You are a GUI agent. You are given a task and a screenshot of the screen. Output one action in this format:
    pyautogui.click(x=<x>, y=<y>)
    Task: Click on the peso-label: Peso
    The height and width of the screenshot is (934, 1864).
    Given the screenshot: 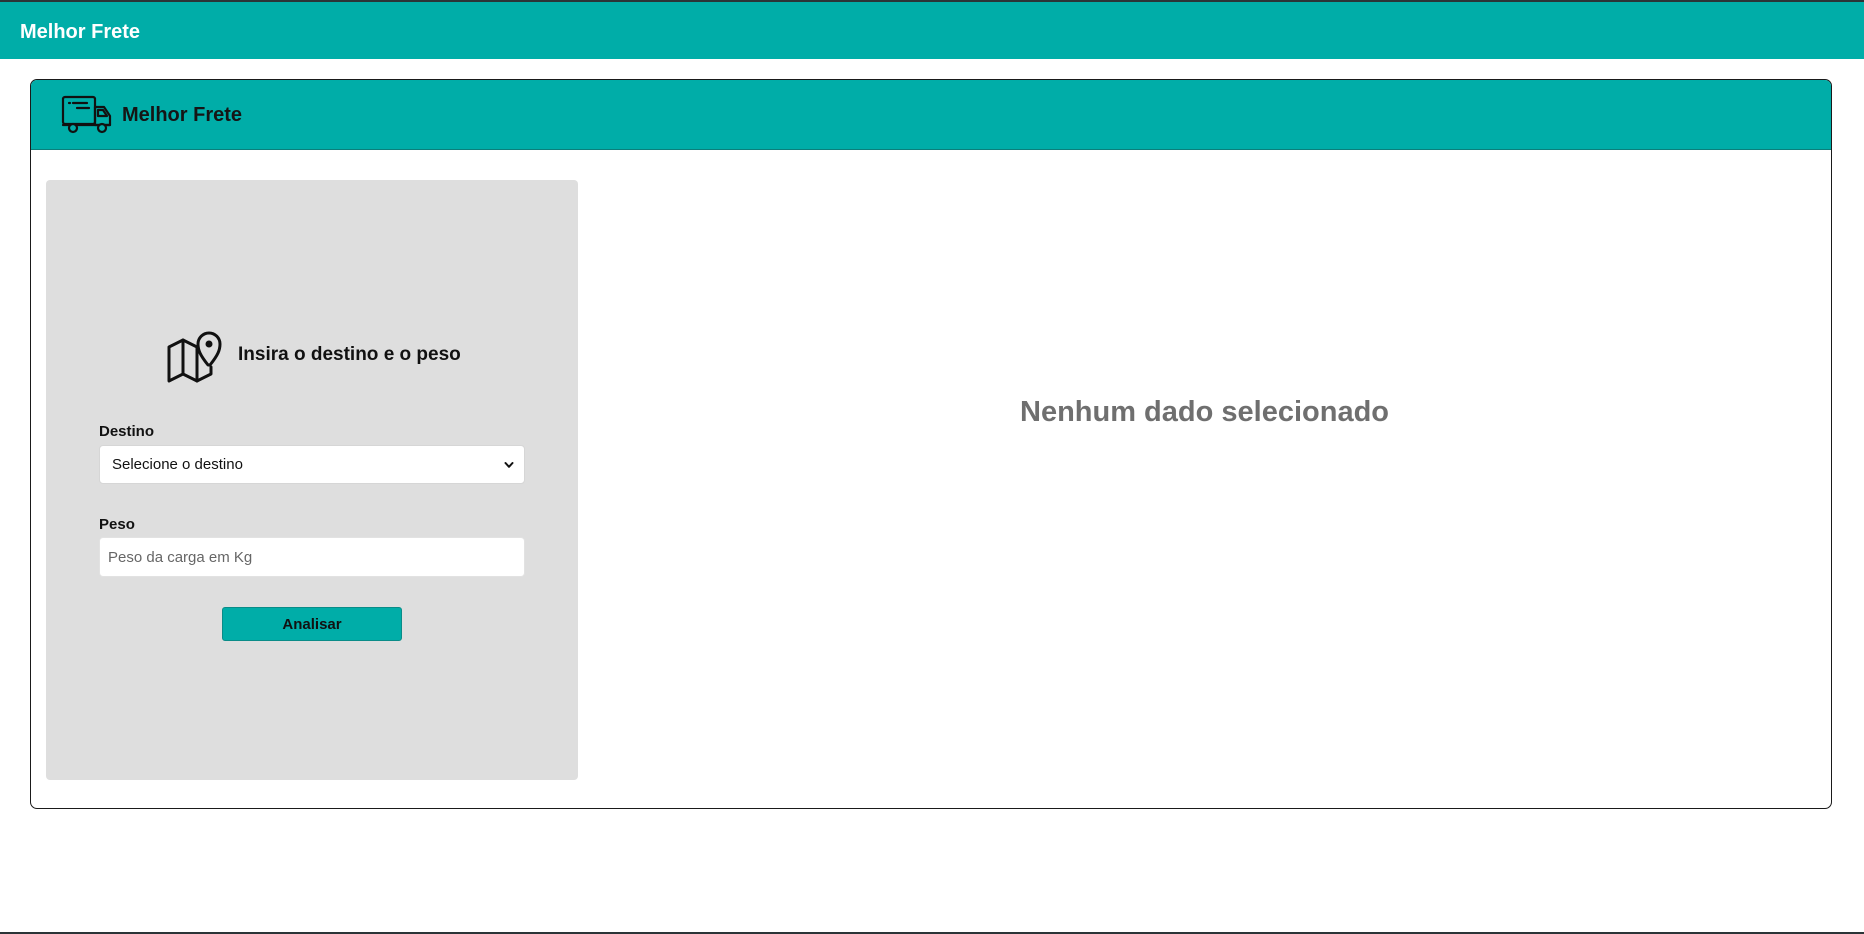 What is the action you would take?
    pyautogui.click(x=117, y=524)
    